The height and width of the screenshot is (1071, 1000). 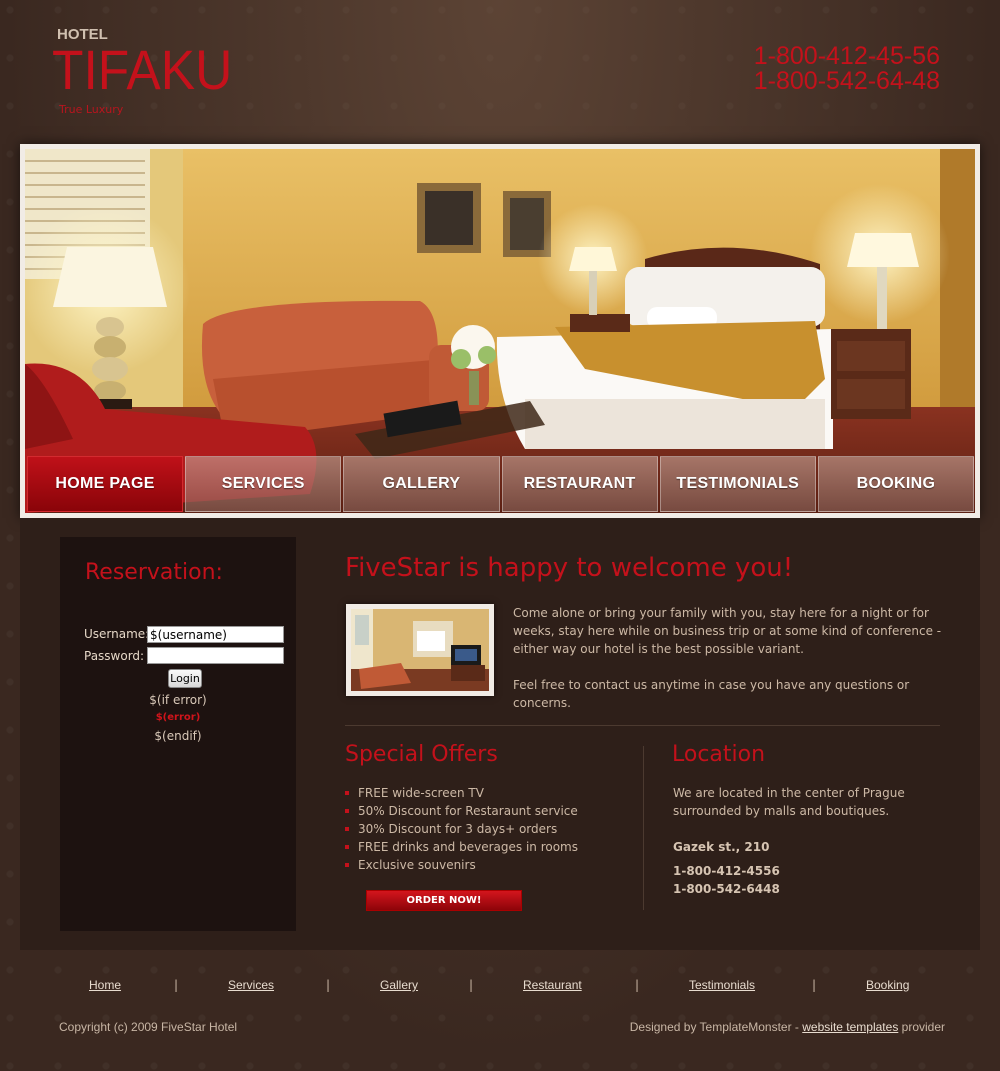 What do you see at coordinates (579, 484) in the screenshot?
I see `nav-restaurant: RESTAURANT` at bounding box center [579, 484].